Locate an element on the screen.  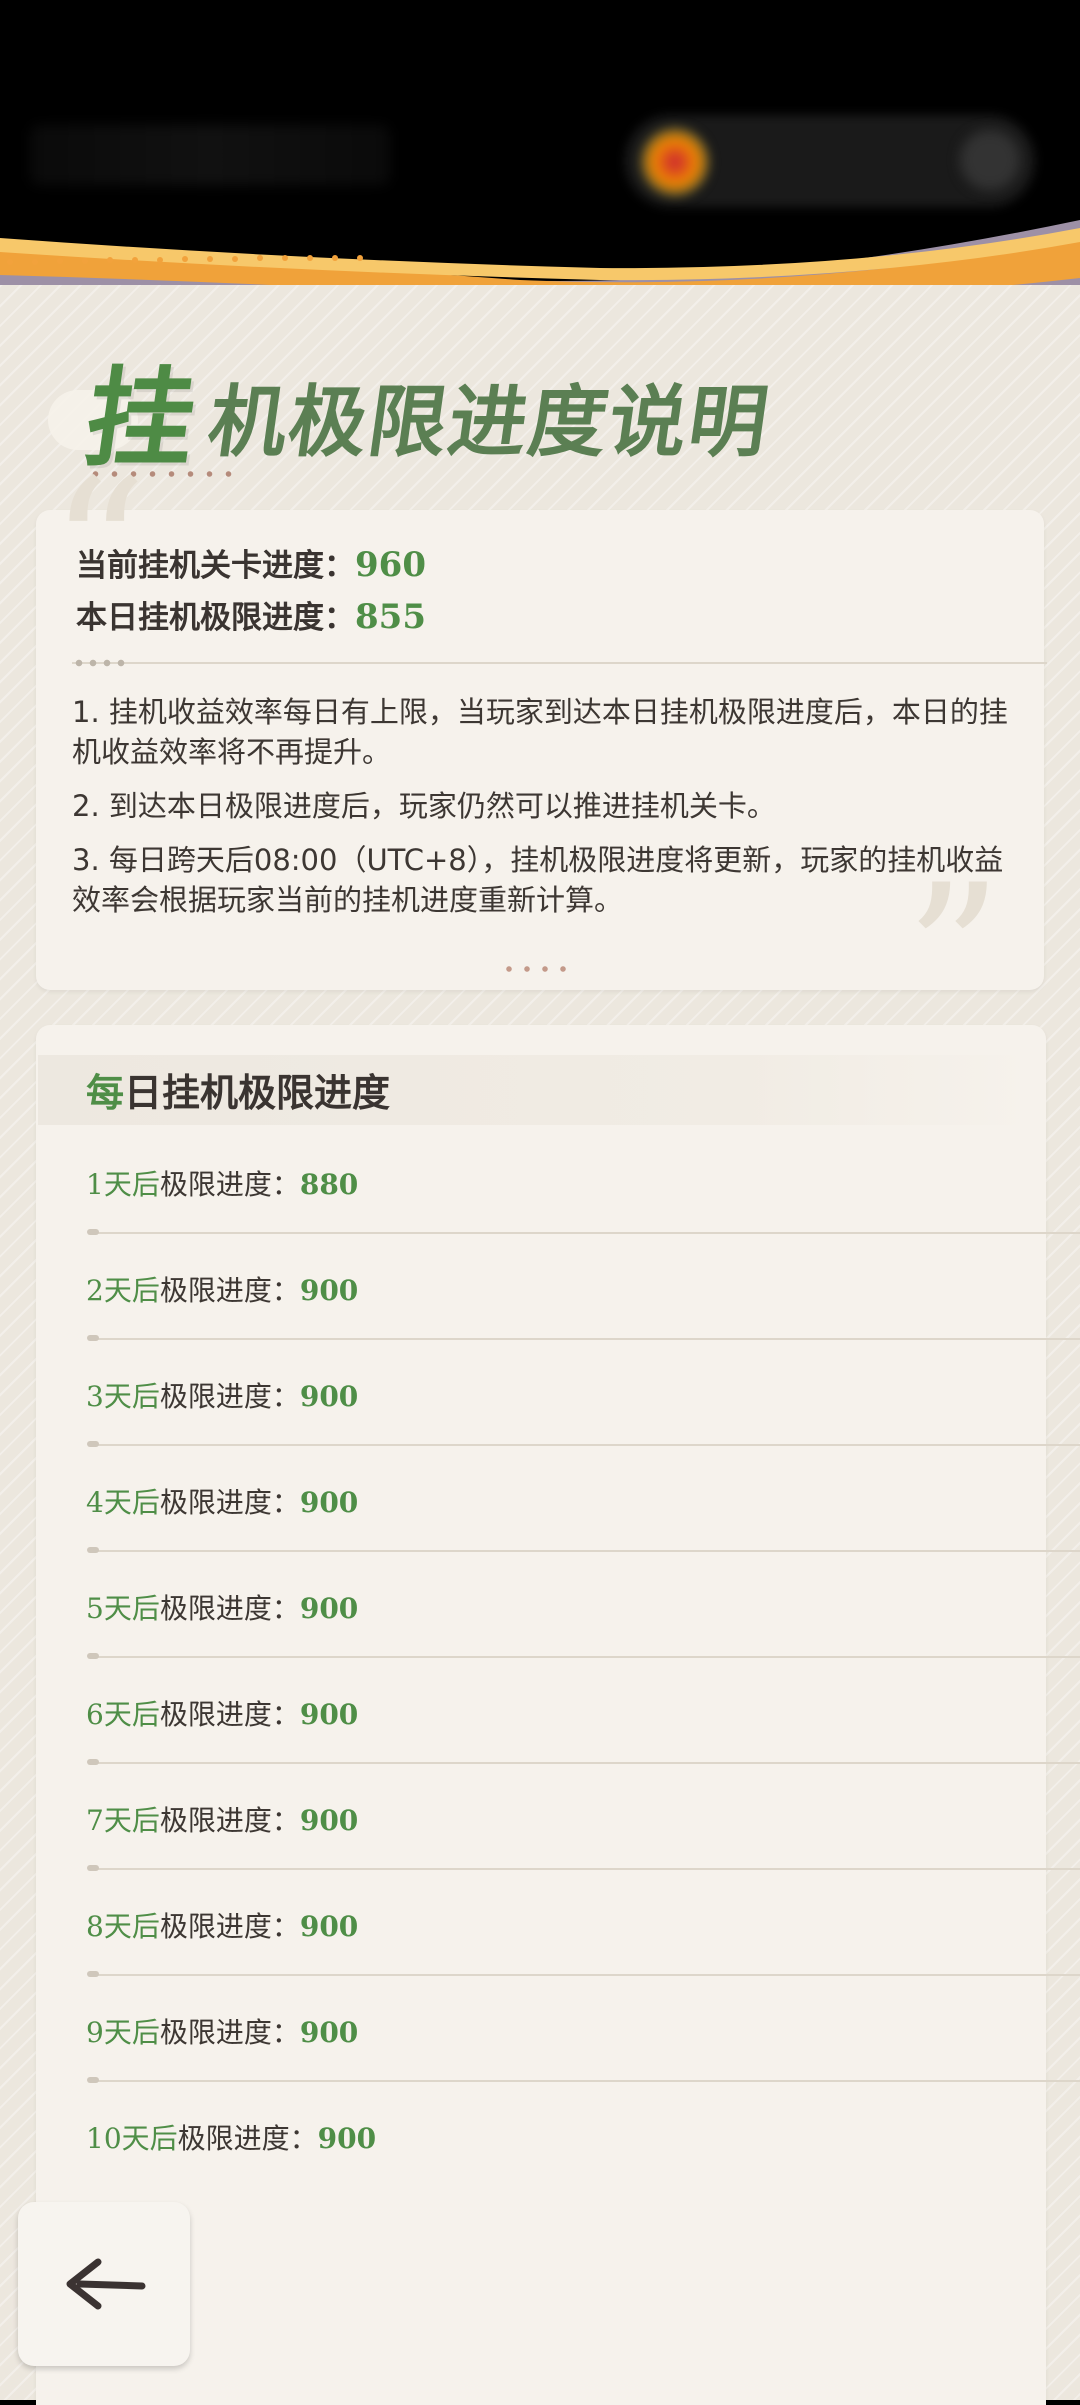
list-item: 8天后极限进度：900 is located at coordinates (222, 1926).